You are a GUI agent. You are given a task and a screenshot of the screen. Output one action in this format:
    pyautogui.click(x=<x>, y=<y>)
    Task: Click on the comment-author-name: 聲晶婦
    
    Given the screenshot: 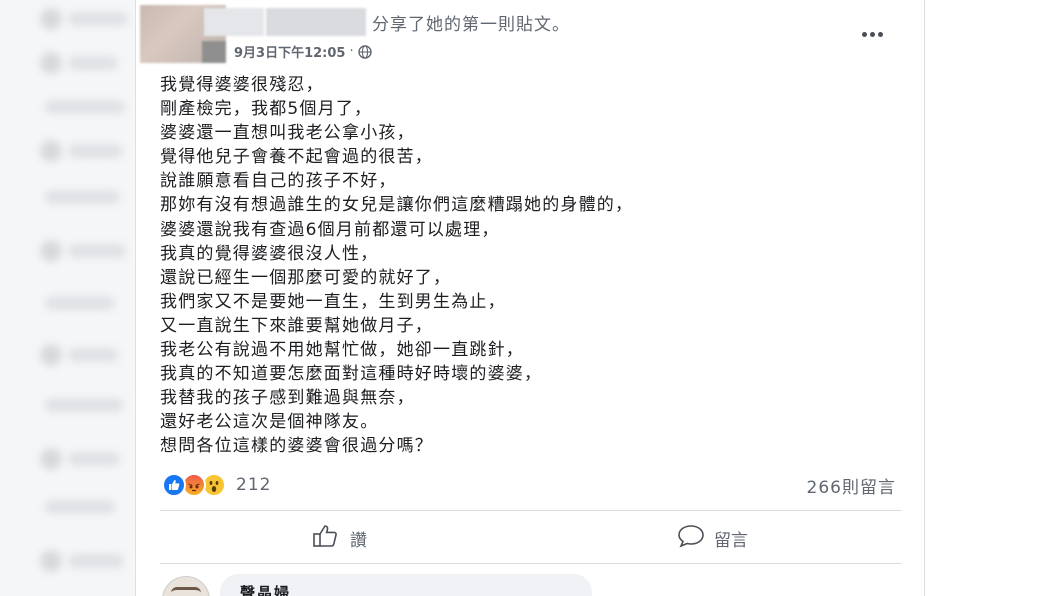 What is the action you would take?
    pyautogui.click(x=265, y=589)
    